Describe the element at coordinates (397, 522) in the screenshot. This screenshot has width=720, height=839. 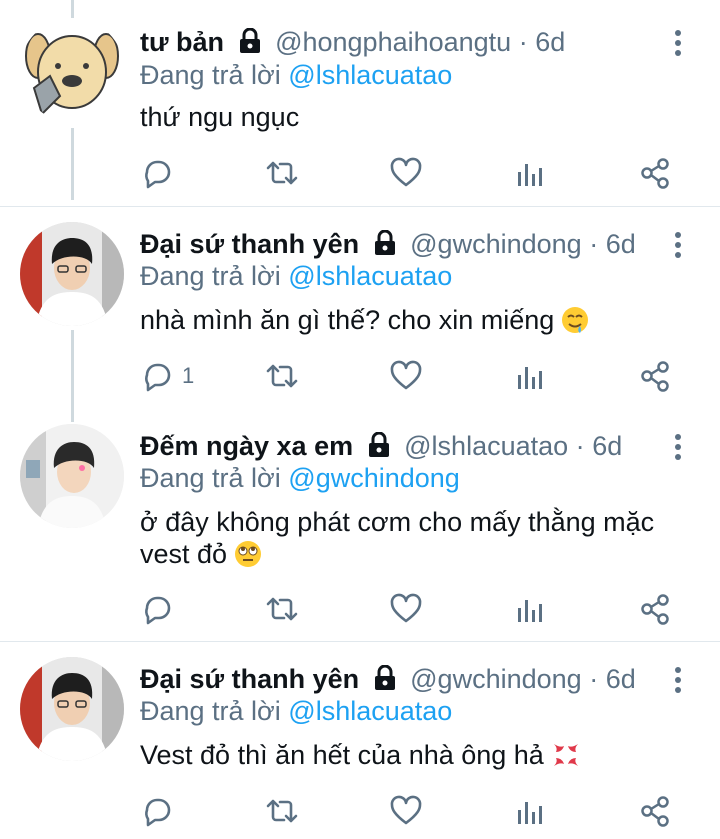
I see `tweet-text-line: ở đây không phát cơm cho mấy thằng mặc` at that location.